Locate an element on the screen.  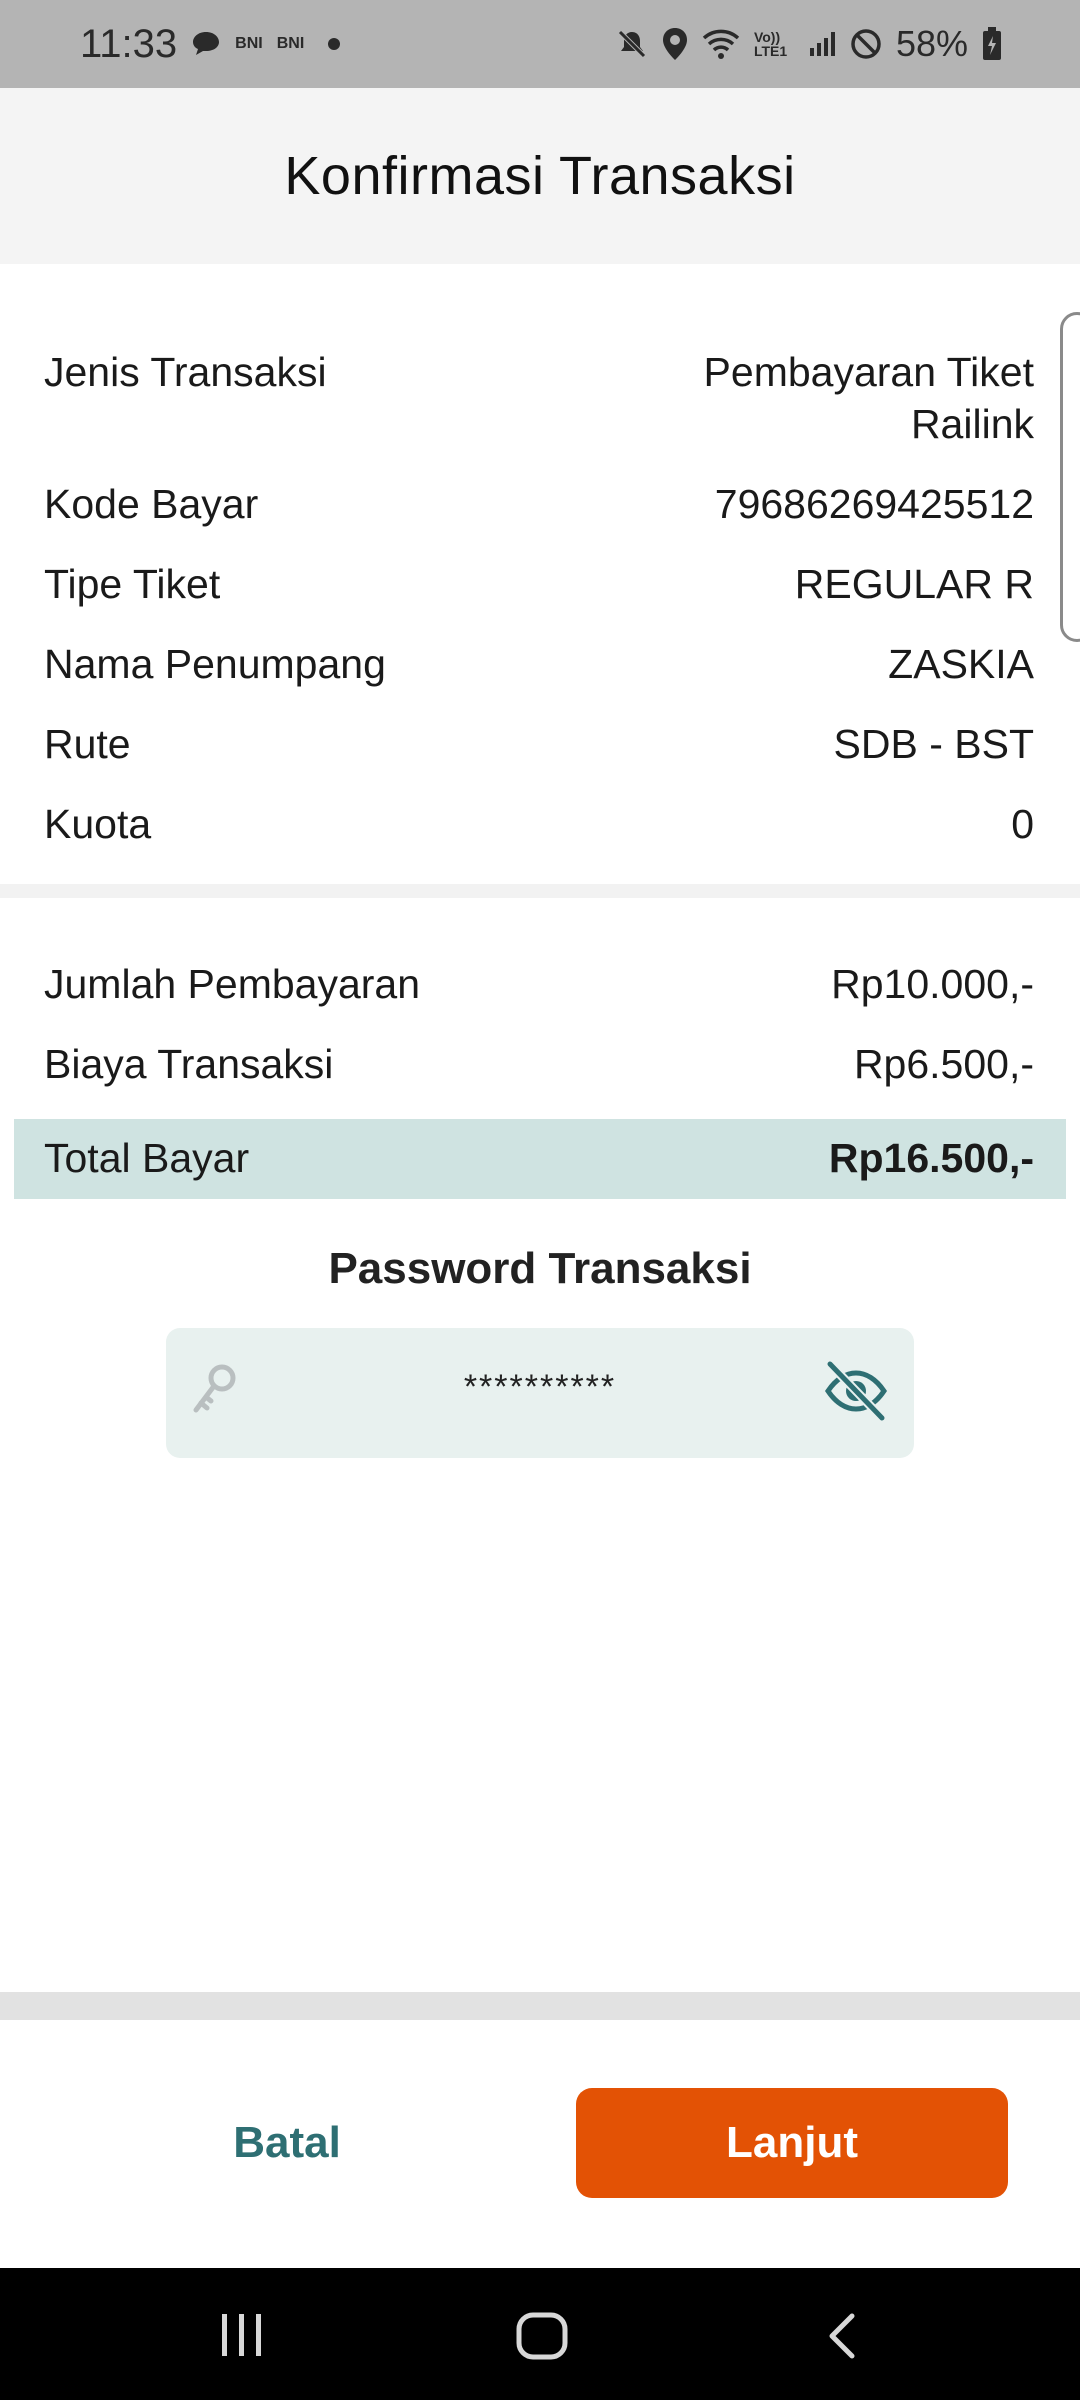
detail-row-rute: Rute SDB - BST is located at coordinates (539, 744).